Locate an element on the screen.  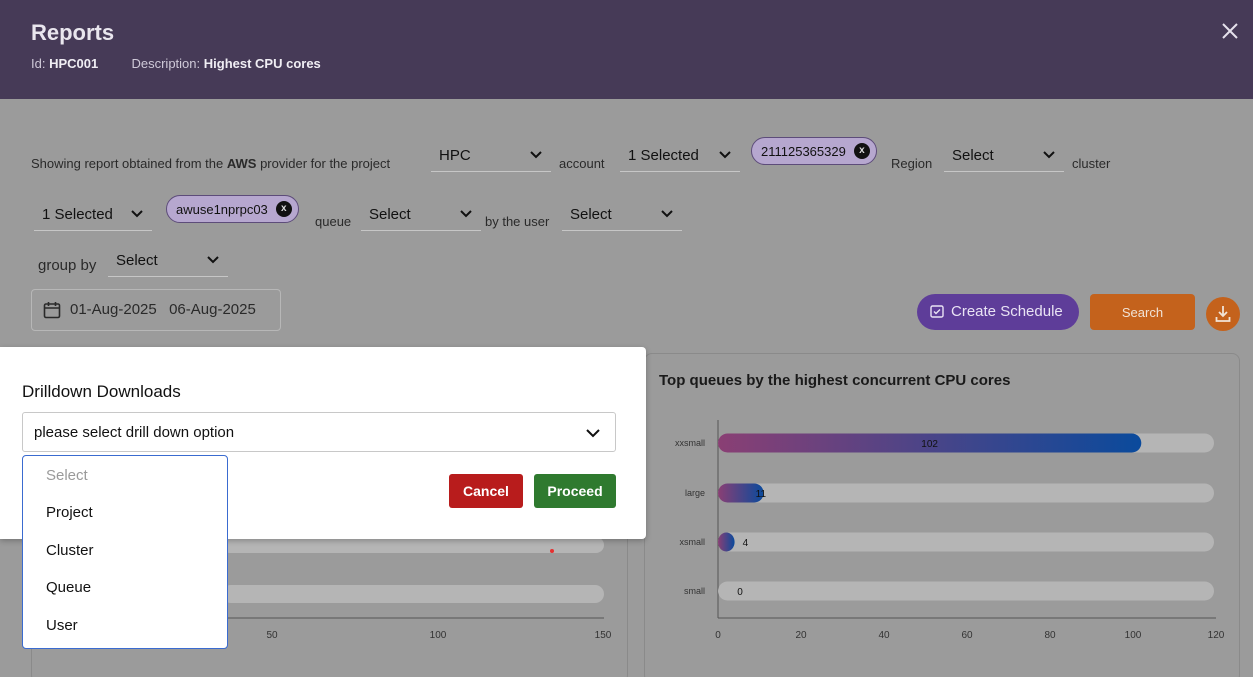
user-select: Select is located at coordinates (622, 214).